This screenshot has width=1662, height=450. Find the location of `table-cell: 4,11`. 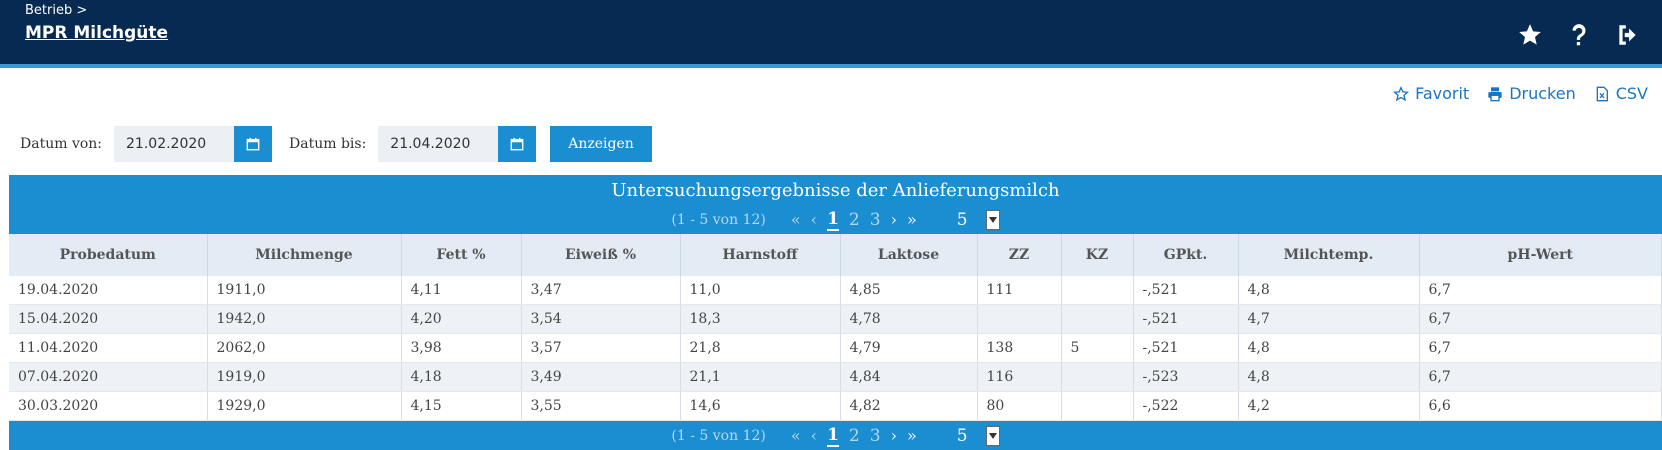

table-cell: 4,11 is located at coordinates (461, 290).